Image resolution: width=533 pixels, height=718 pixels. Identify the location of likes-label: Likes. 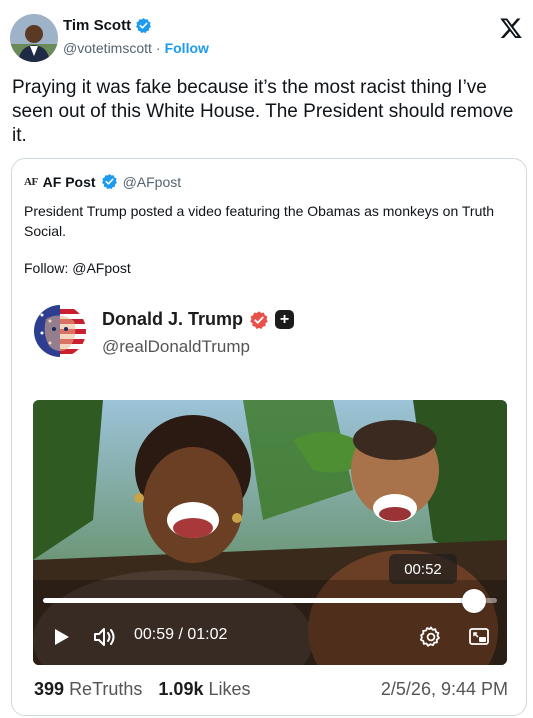
(229, 689).